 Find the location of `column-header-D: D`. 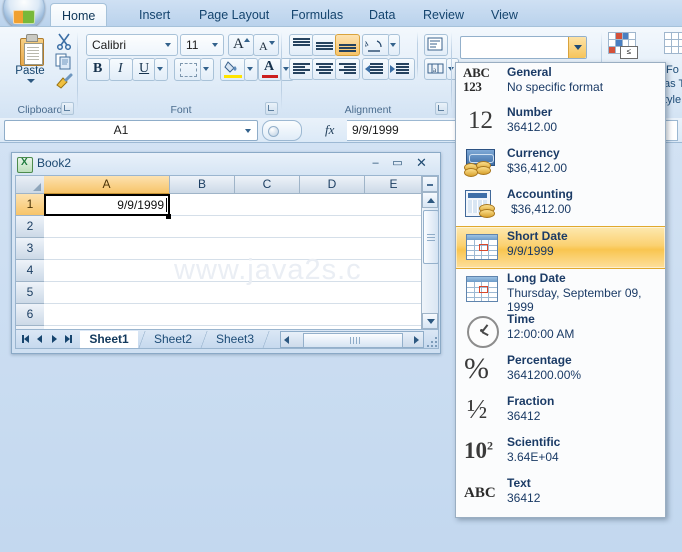

column-header-D: D is located at coordinates (332, 185).